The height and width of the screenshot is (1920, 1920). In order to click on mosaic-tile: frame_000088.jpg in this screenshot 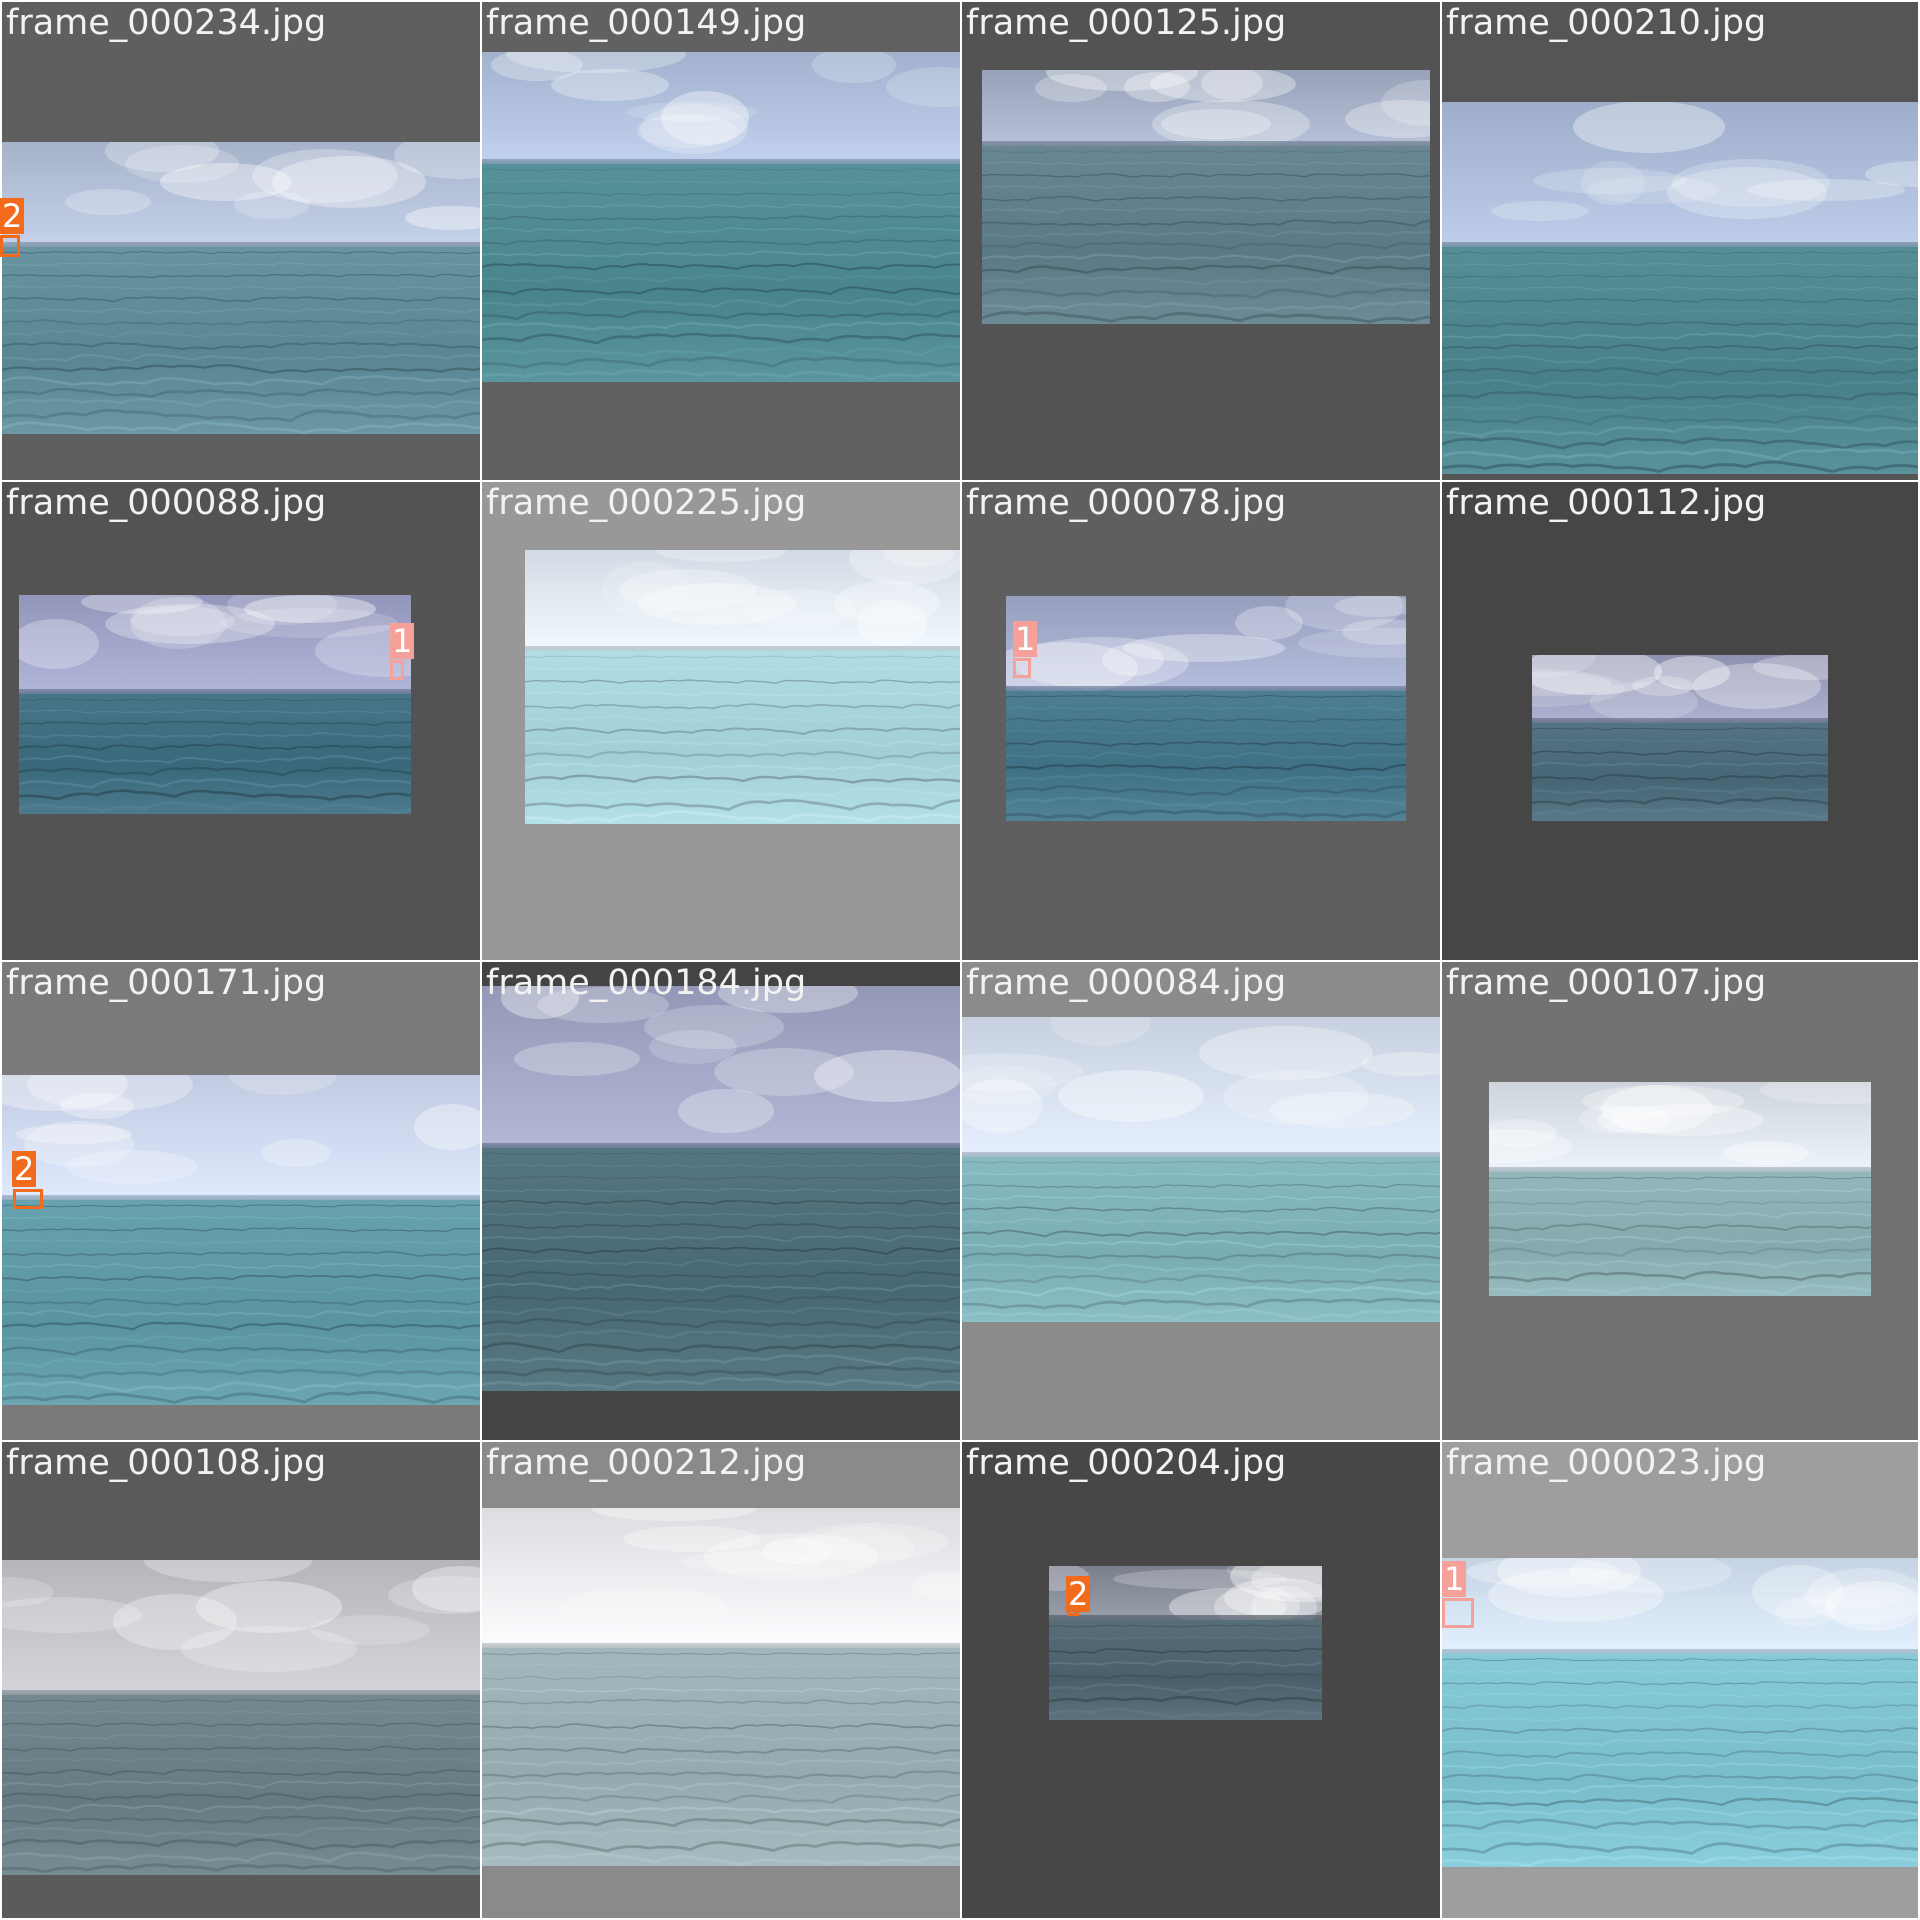, I will do `click(241, 721)`.